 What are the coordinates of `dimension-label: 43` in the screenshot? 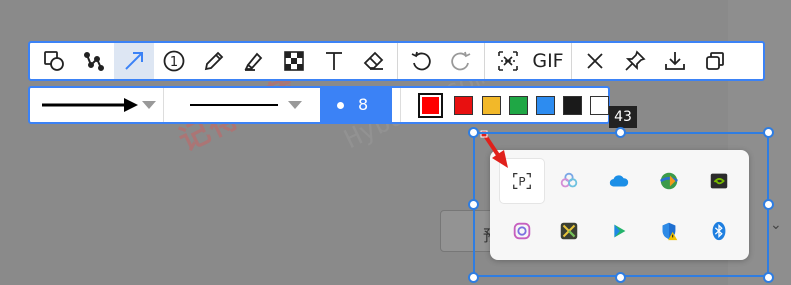 It's located at (623, 117).